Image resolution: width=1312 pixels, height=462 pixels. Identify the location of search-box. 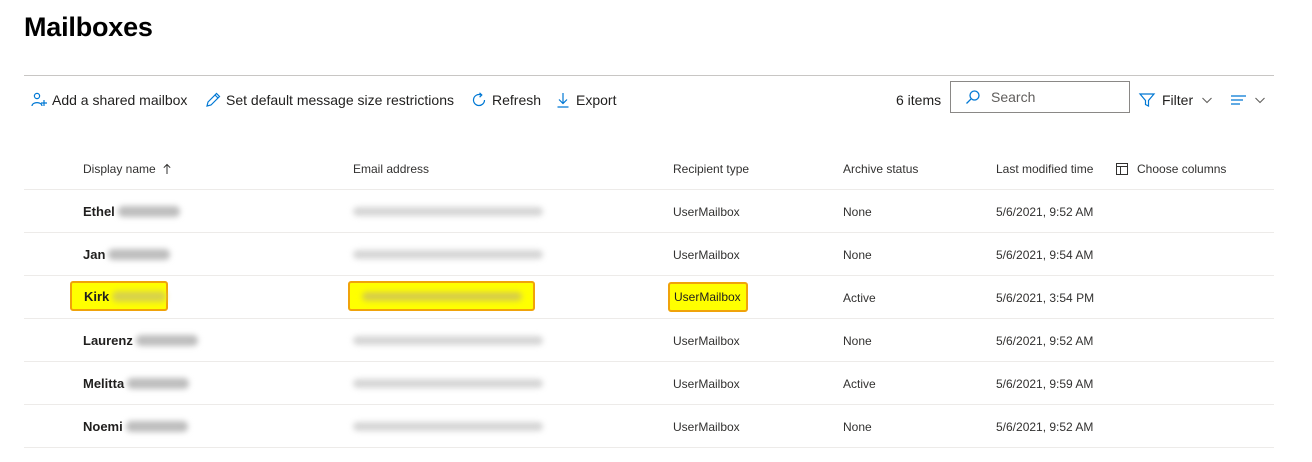
(1040, 97).